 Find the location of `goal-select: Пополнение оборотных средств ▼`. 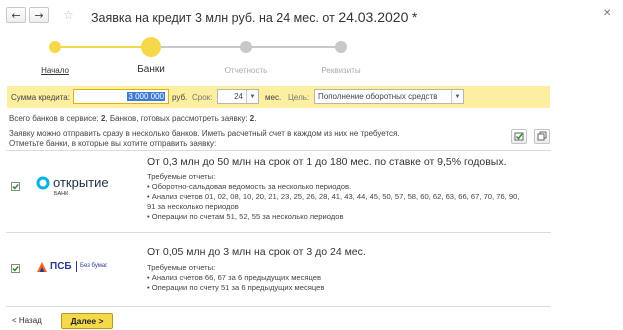

goal-select: Пополнение оборотных средств ▼ is located at coordinates (389, 96).